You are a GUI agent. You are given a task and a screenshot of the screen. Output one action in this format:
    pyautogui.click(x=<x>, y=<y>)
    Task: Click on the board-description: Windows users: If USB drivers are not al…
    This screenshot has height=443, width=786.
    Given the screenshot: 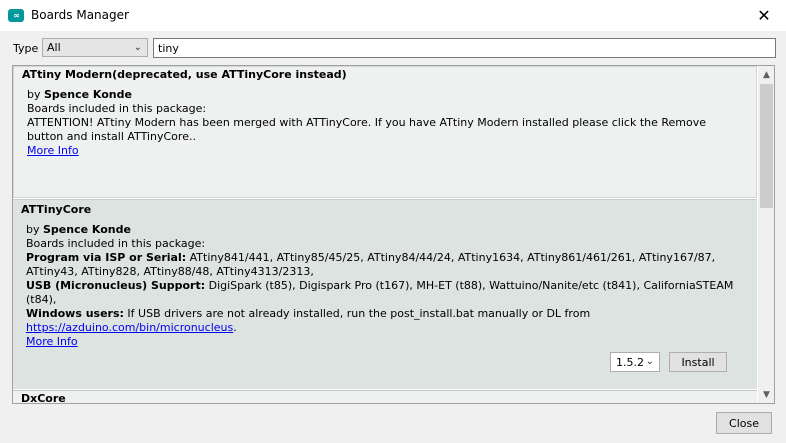 What is the action you would take?
    pyautogui.click(x=308, y=313)
    